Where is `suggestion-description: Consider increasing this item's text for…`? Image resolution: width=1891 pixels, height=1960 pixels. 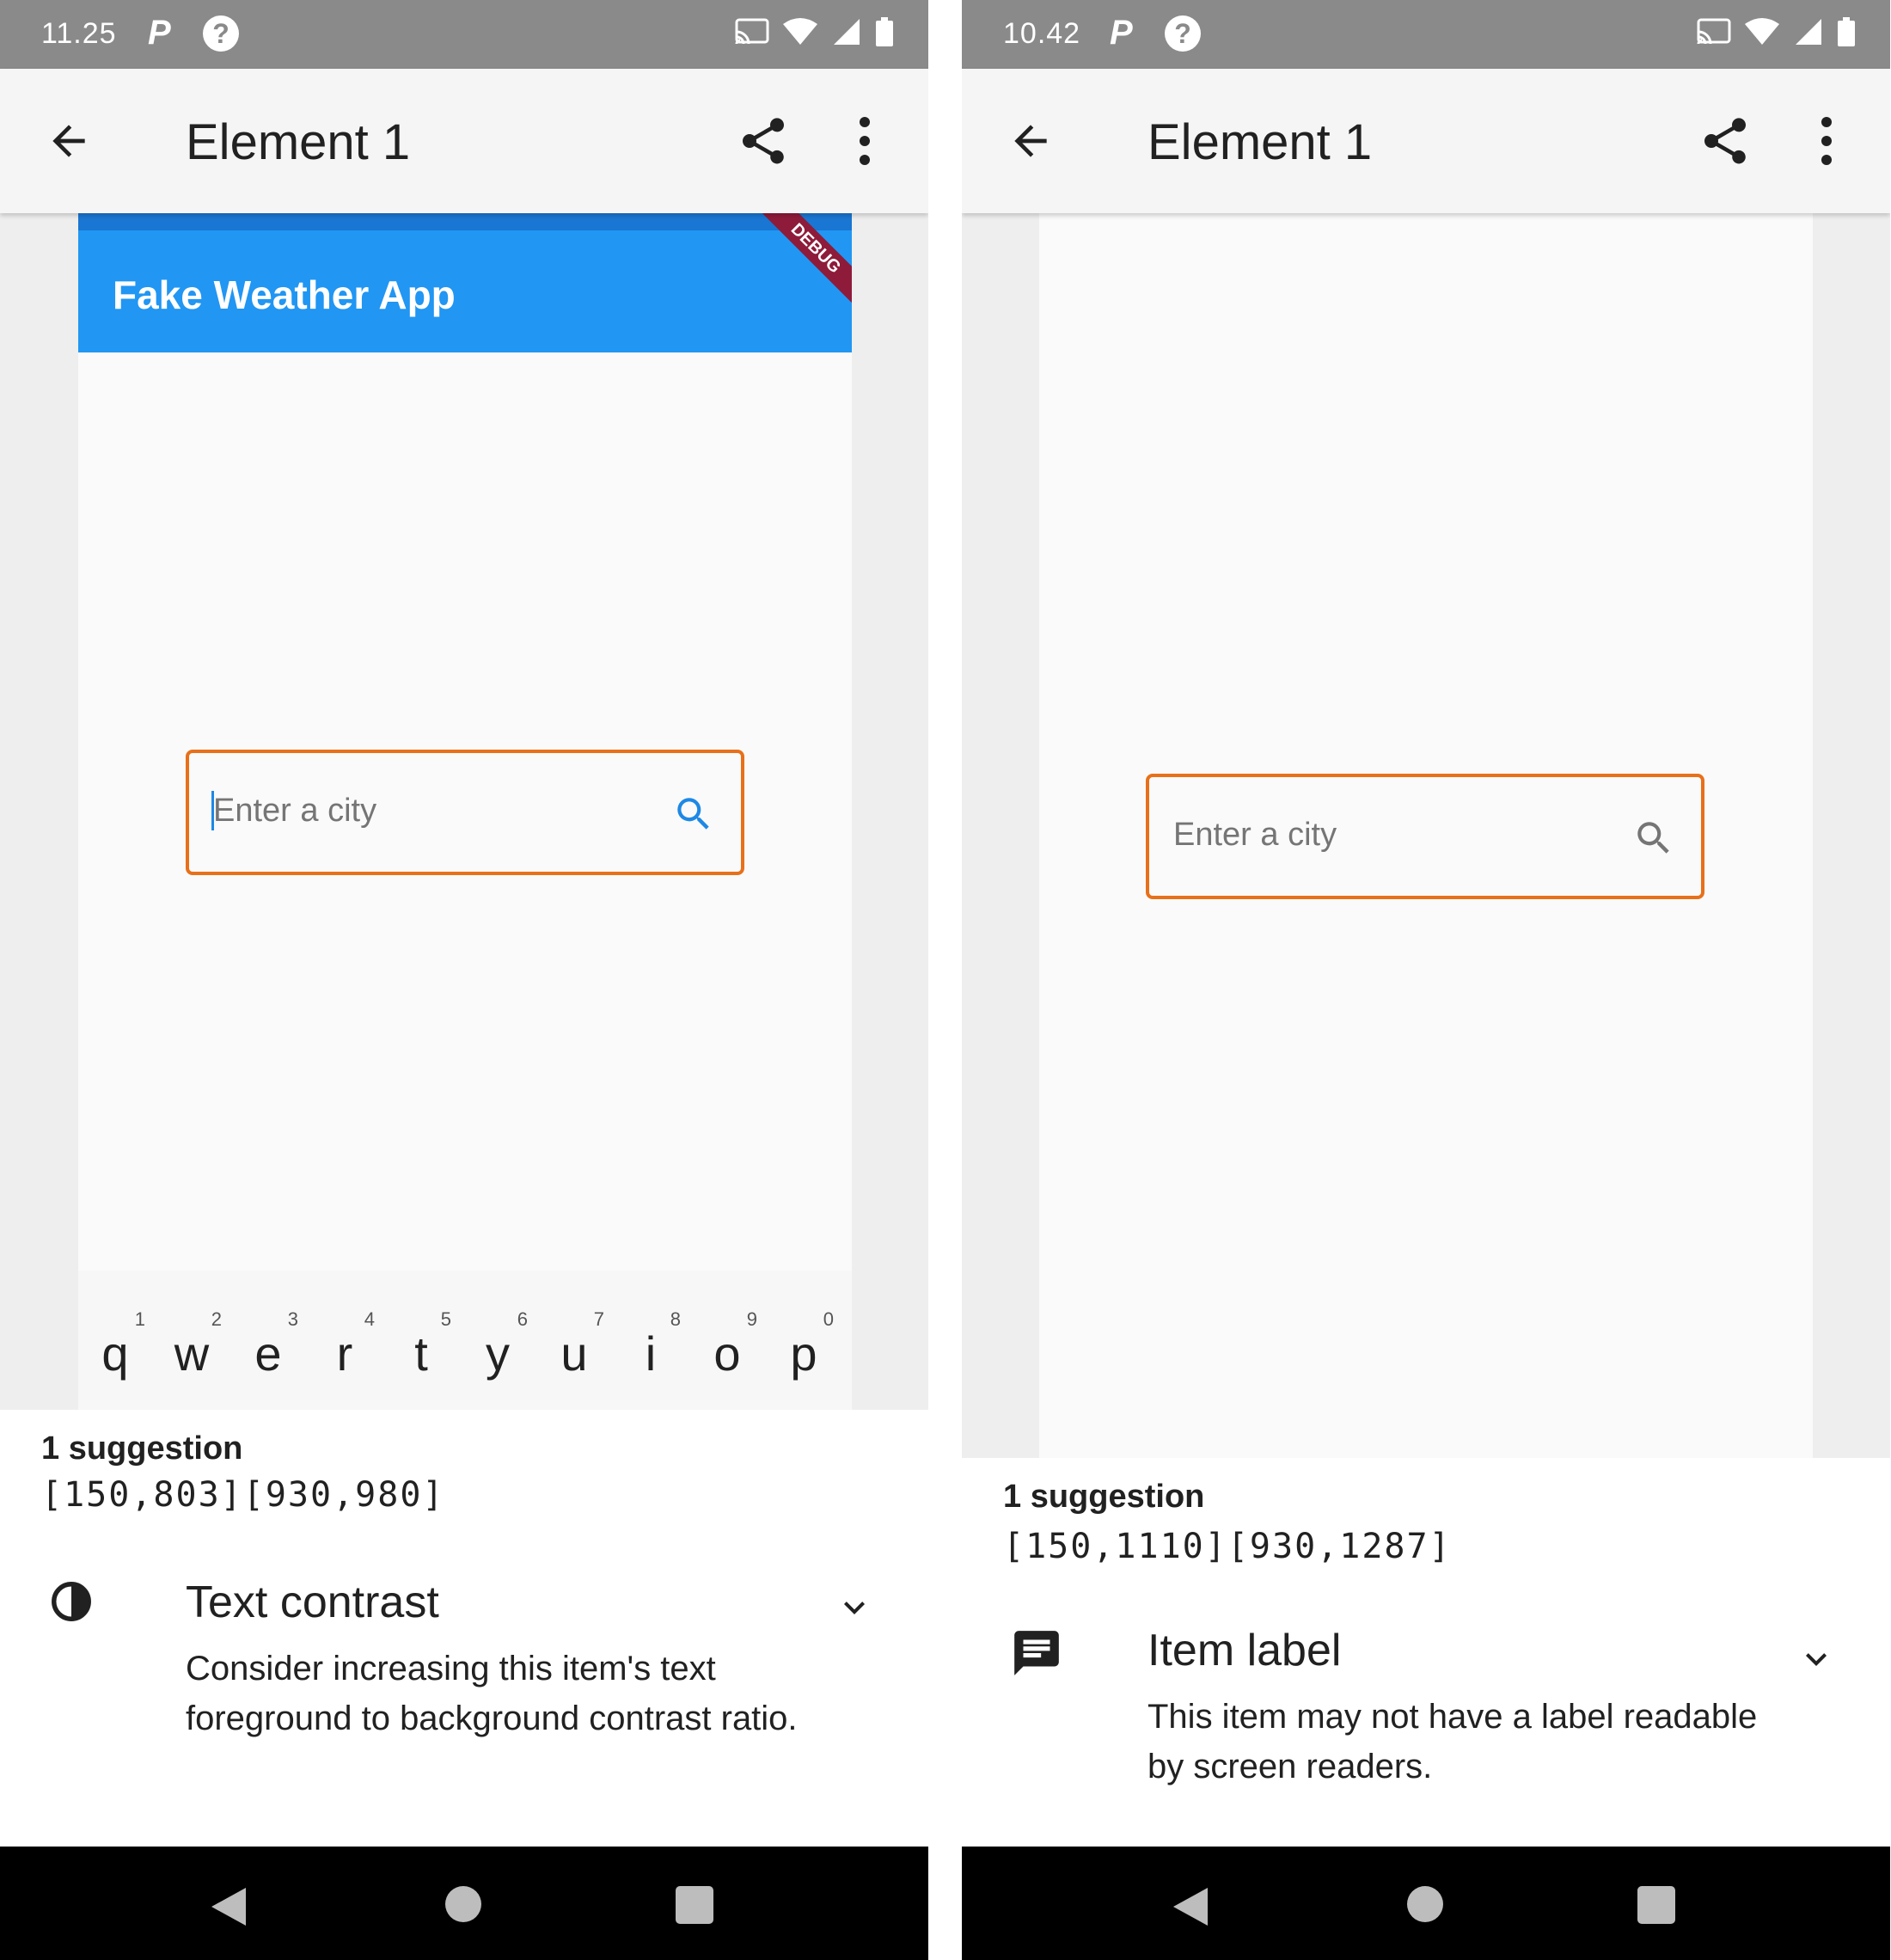 suggestion-description: Consider increasing this item's text for… is located at coordinates (492, 1693).